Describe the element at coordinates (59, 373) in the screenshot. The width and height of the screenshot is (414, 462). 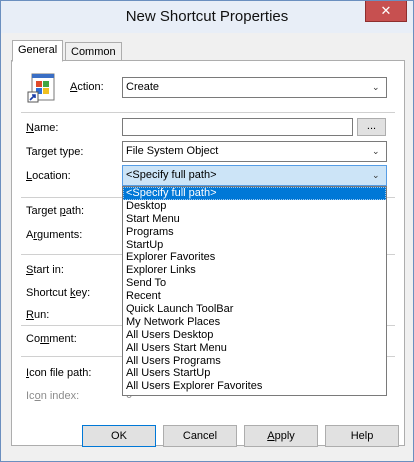
I see `icon-file-path-label: Icon file path:` at that location.